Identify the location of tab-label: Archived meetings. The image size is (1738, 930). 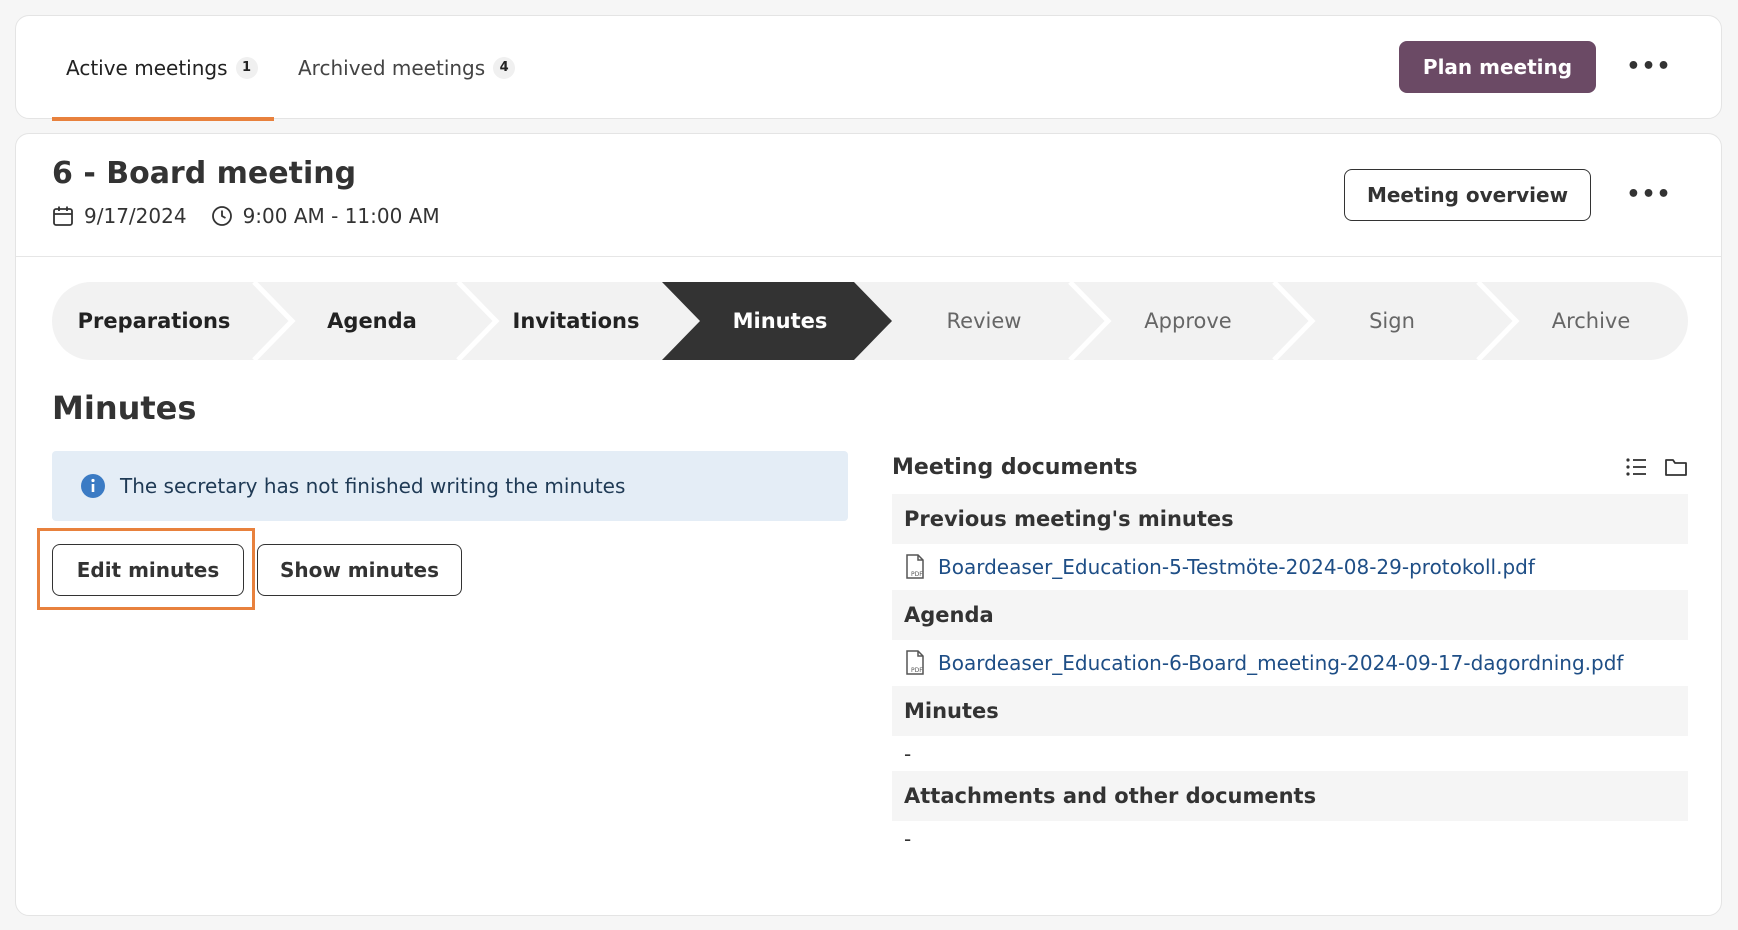
(392, 68).